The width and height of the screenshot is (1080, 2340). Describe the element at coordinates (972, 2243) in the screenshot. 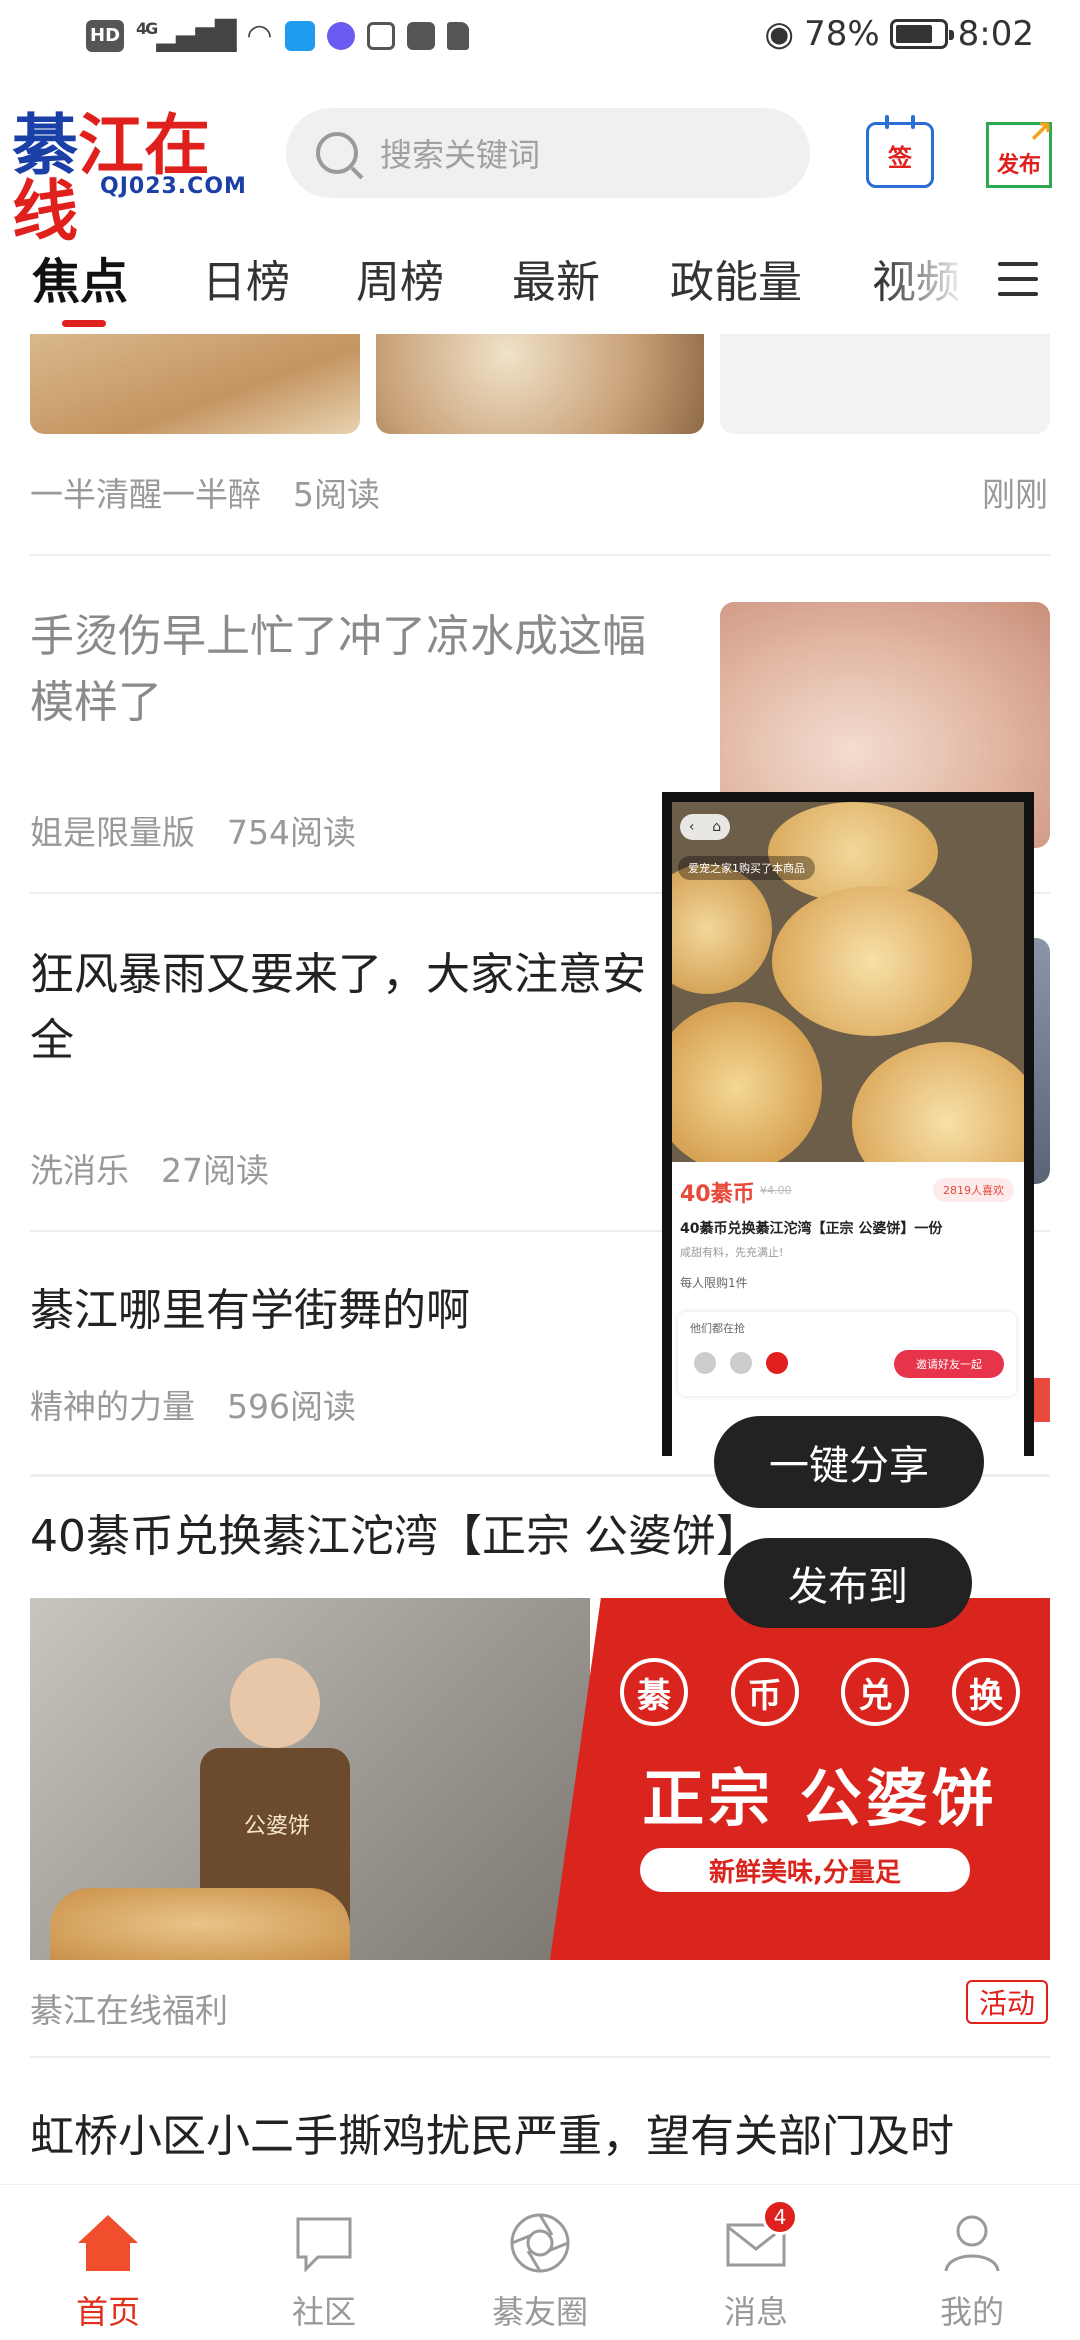

I see `profile-icon` at that location.